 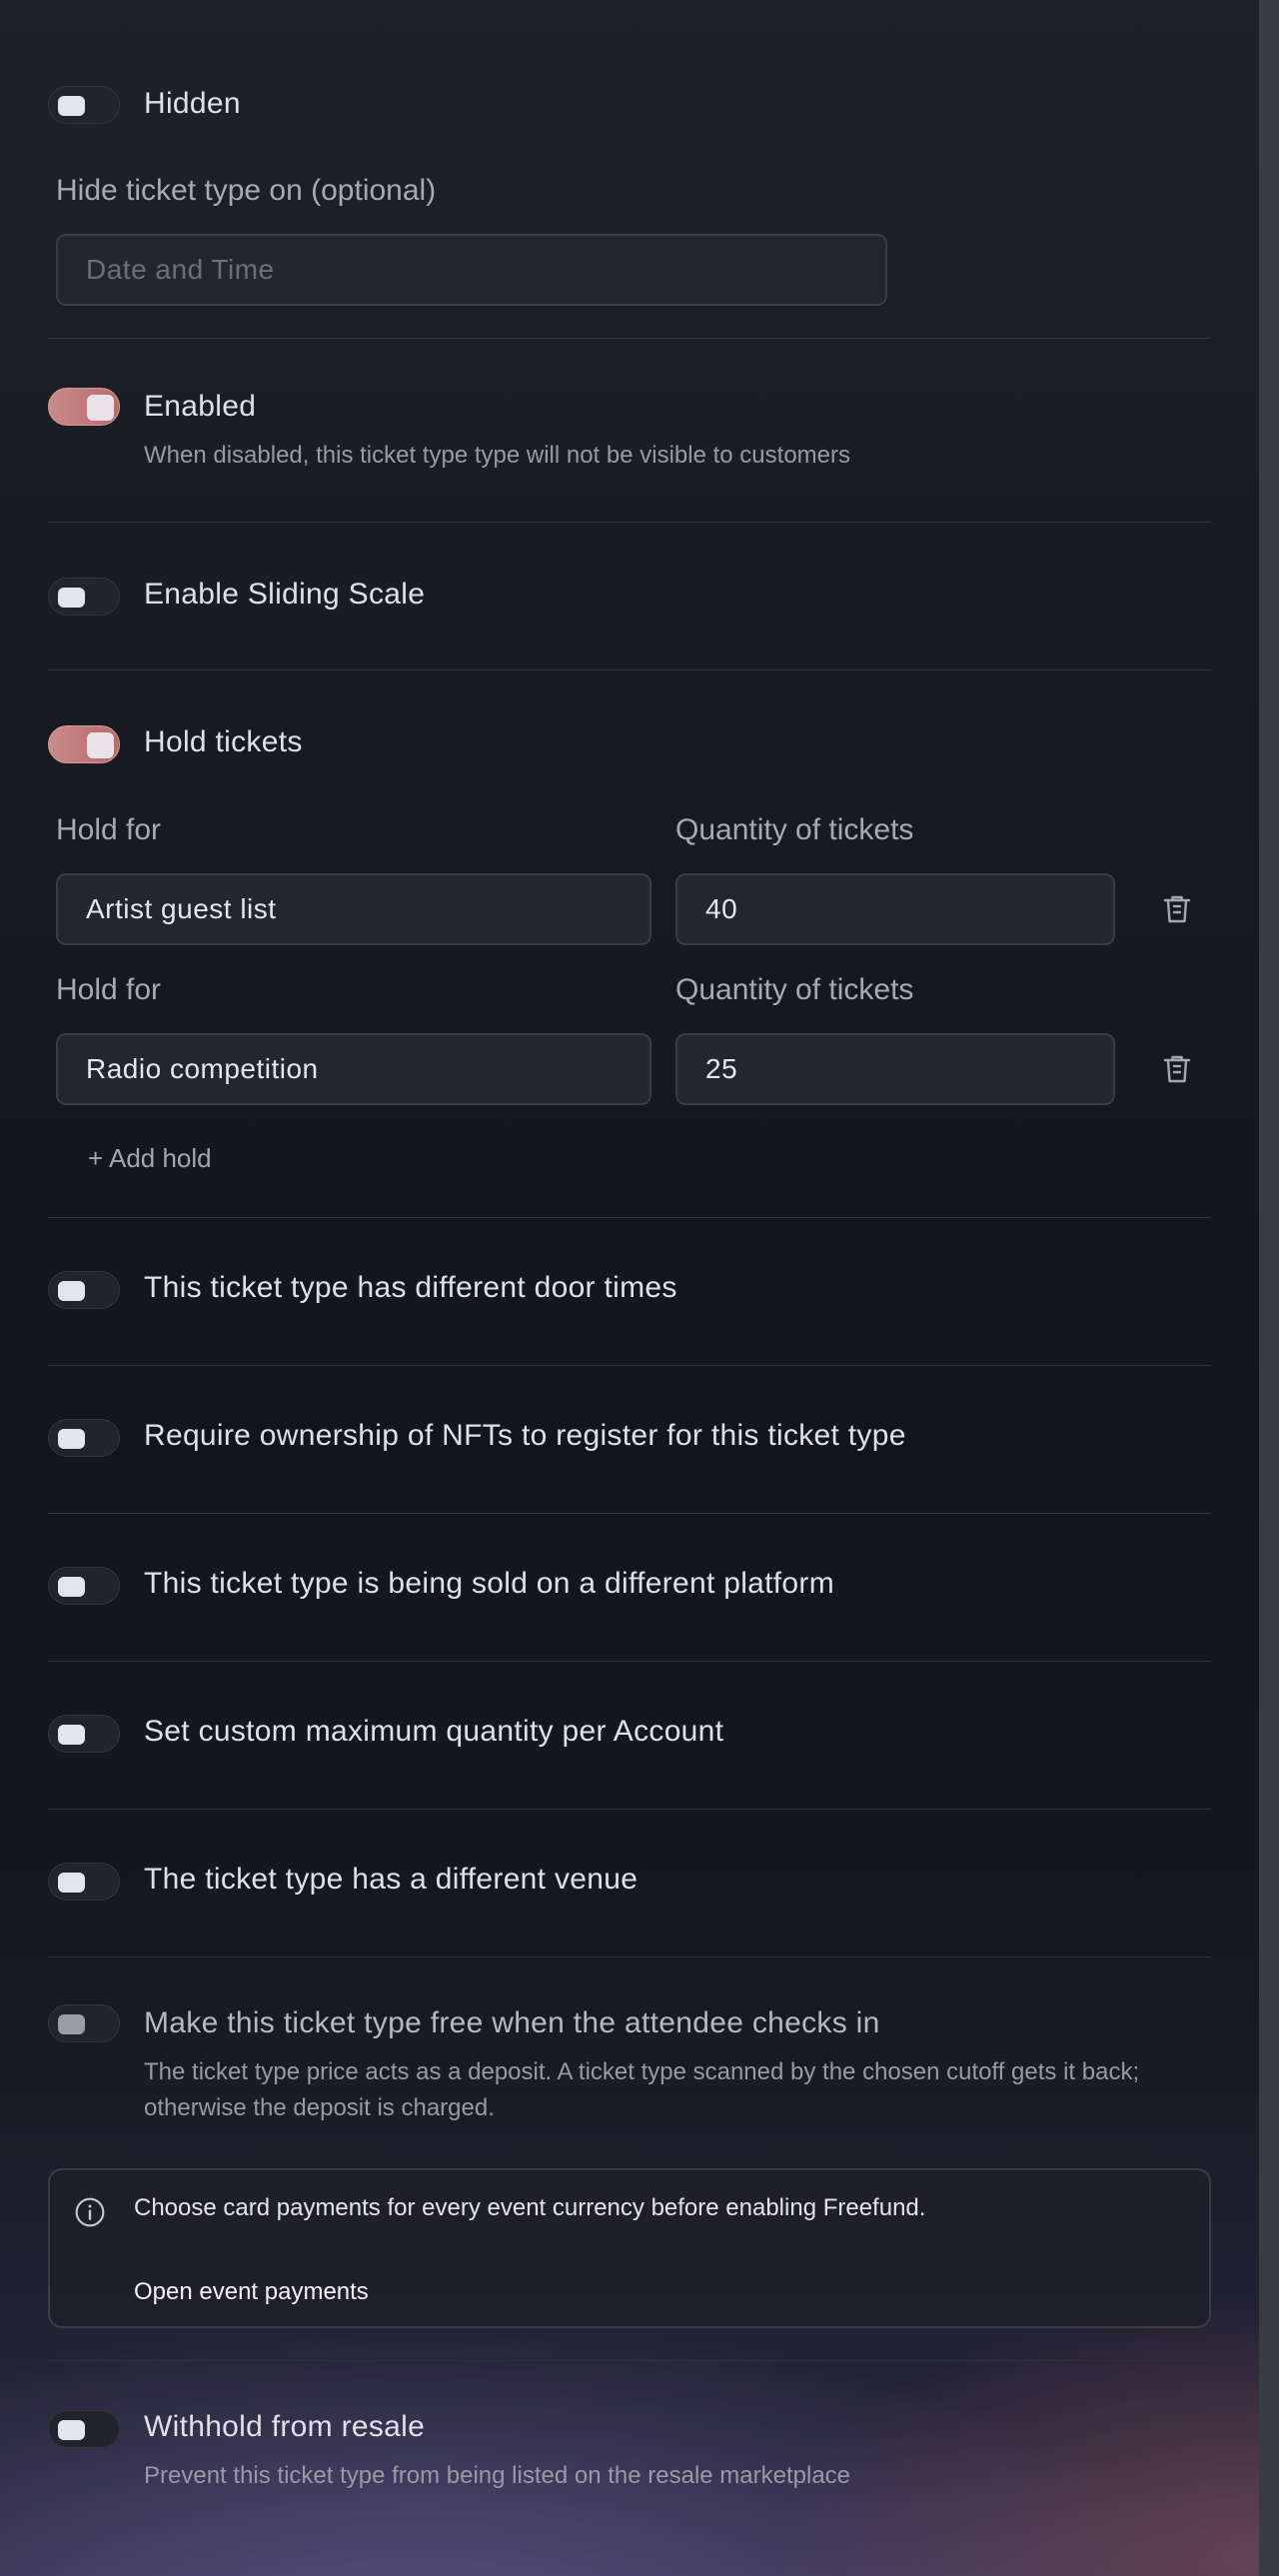 I want to click on withhold-resale-label: Withhold from resale, so click(x=285, y=2426).